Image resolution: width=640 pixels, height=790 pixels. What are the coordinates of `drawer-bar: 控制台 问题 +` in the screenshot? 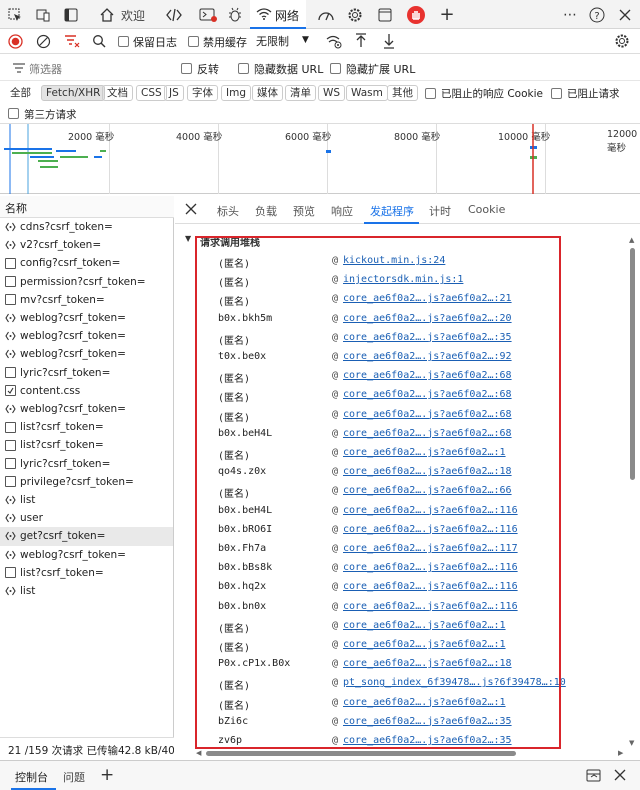 It's located at (320, 775).